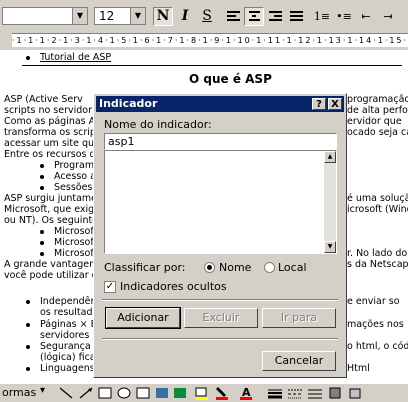 The width and height of the screenshot is (408, 402). I want to click on list-item: Linguagens, so click(60, 368).